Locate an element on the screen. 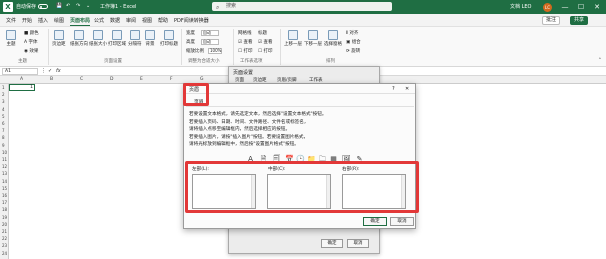  row-header-9: 9 is located at coordinates (3, 145).